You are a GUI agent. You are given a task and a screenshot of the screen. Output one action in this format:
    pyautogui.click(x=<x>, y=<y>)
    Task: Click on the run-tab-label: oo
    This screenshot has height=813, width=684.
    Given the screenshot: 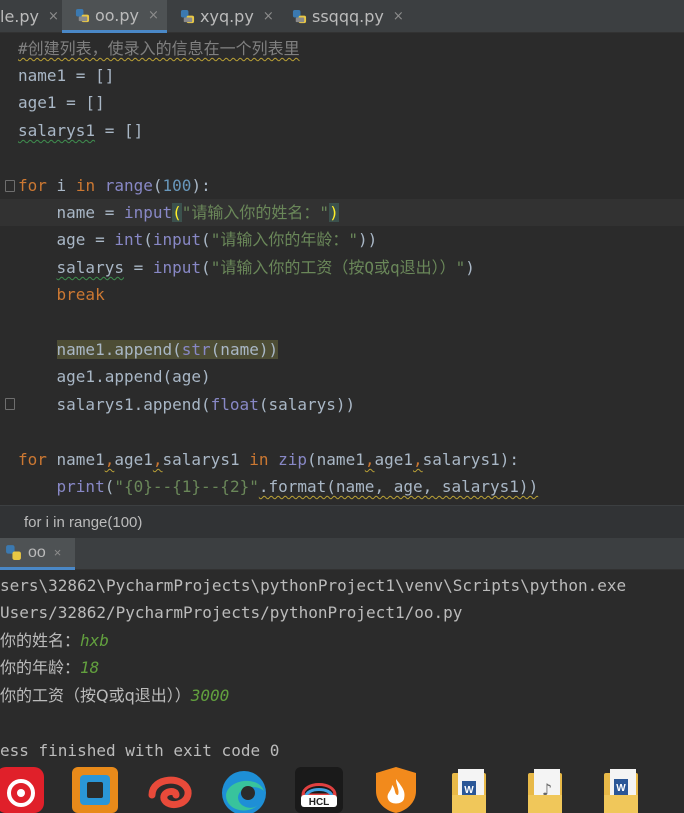 What is the action you would take?
    pyautogui.click(x=37, y=552)
    